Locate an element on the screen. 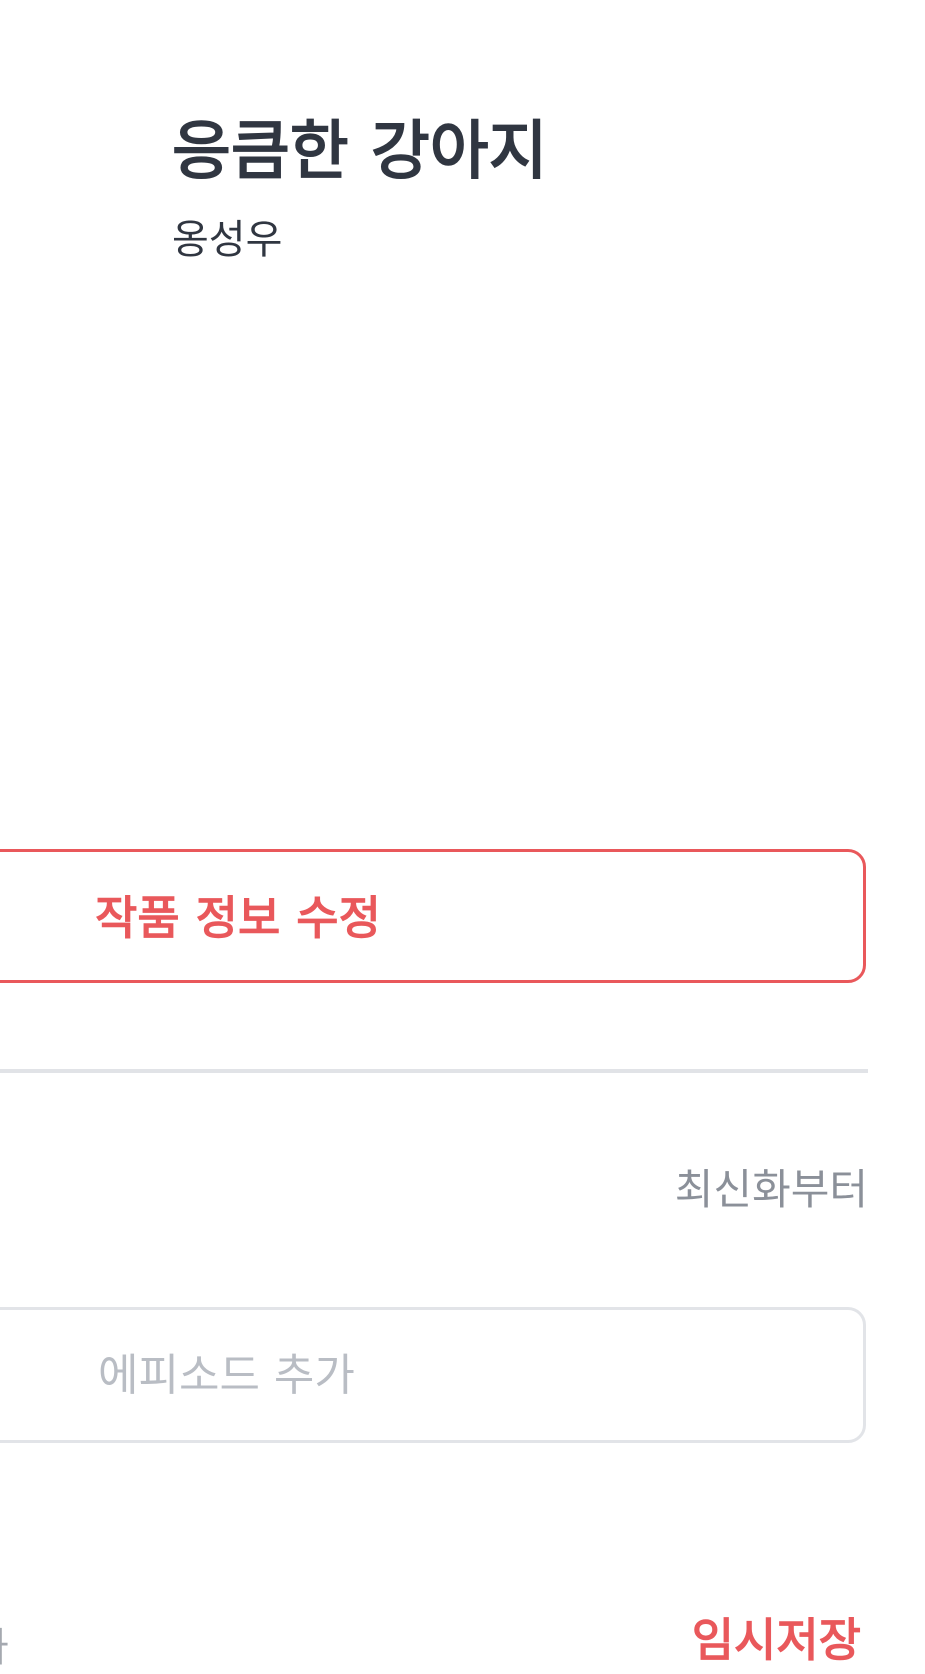  list-item-label-cut-off: 가 is located at coordinates (4, 1648).